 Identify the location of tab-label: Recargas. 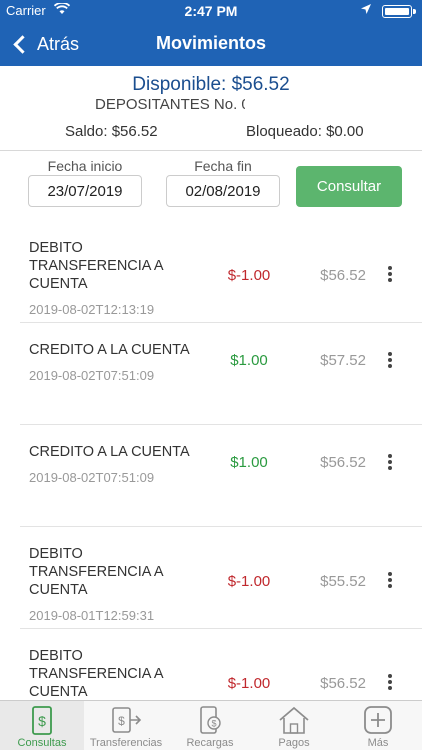
(210, 743).